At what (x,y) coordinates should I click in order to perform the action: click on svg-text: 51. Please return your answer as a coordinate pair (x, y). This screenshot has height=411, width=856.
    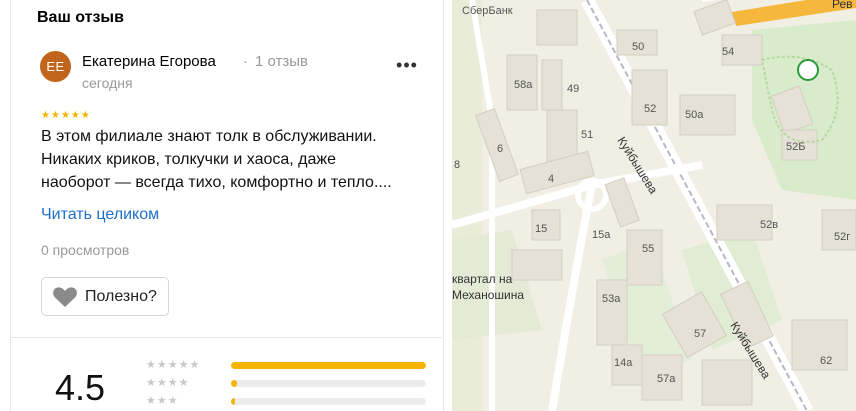
    Looking at the image, I should click on (587, 135).